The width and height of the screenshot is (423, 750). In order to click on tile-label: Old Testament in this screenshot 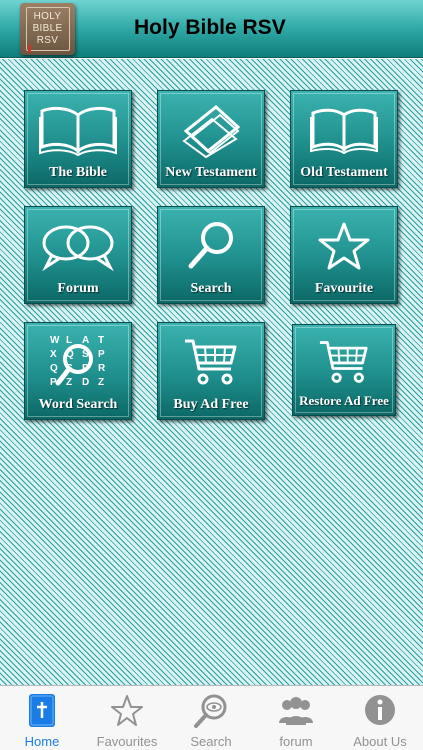, I will do `click(344, 172)`.